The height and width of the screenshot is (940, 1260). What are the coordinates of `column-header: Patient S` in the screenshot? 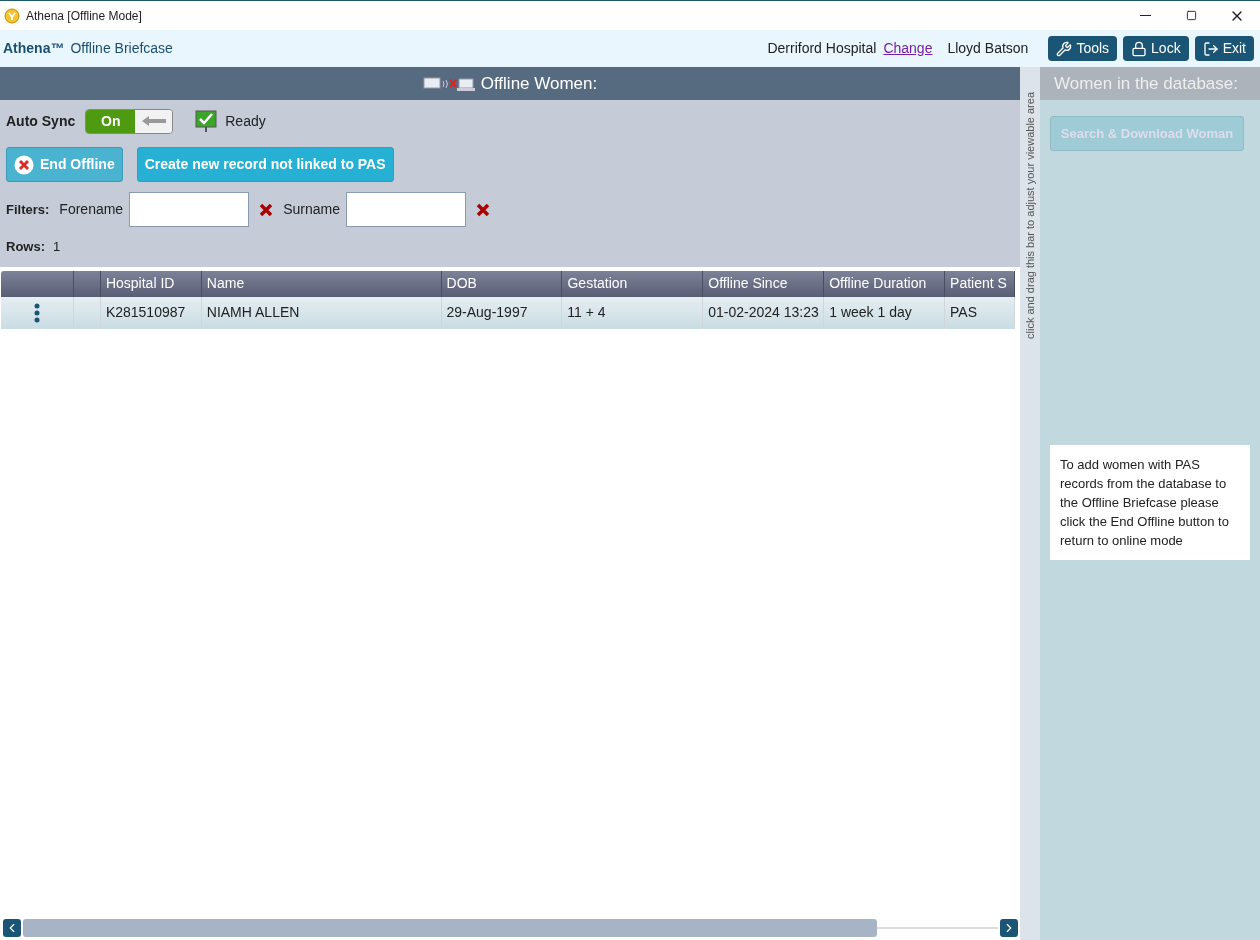 It's located at (980, 283).